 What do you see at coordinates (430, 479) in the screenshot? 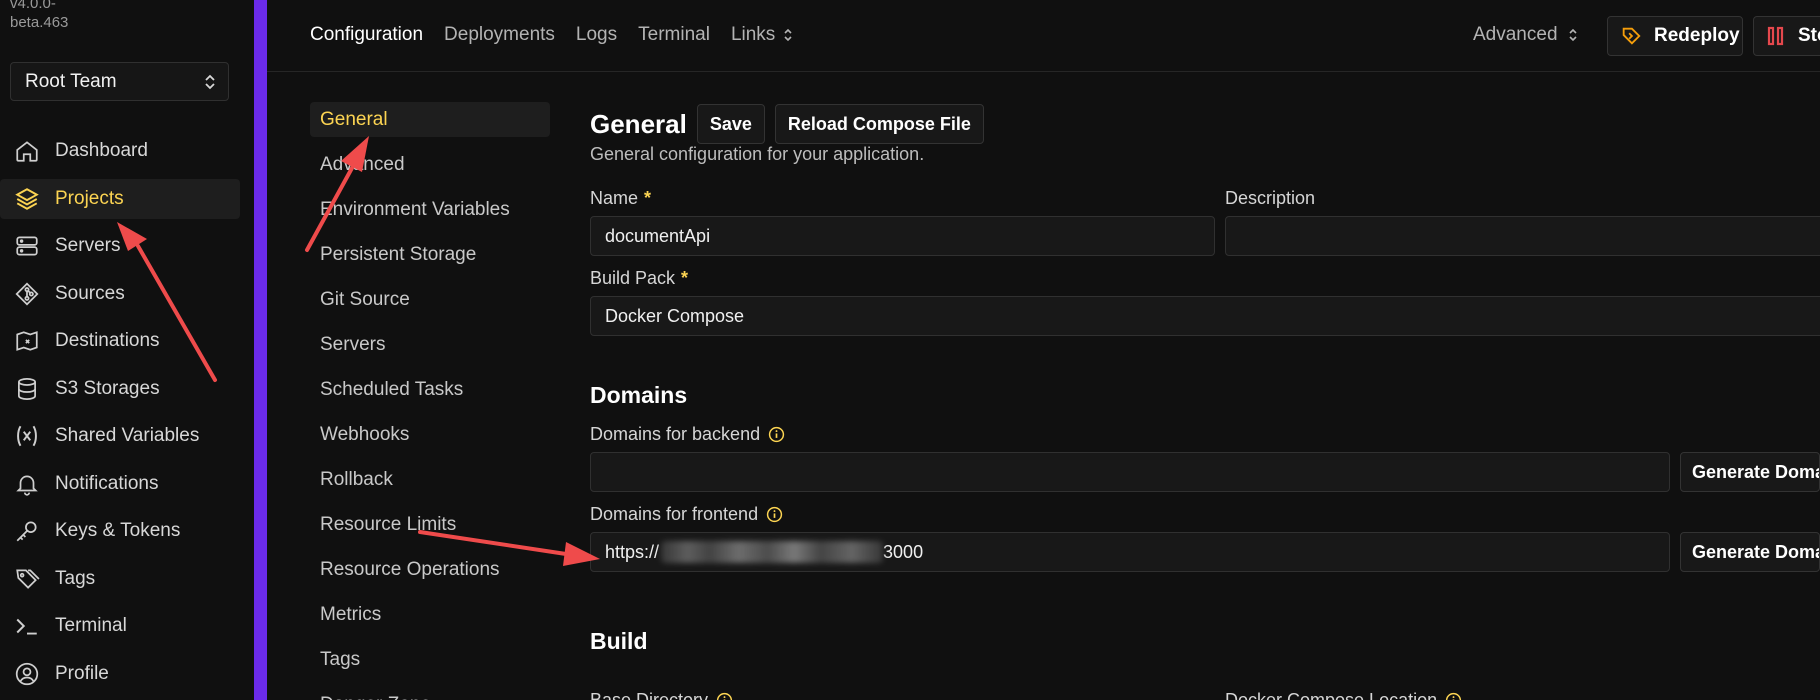
I see `subnav-rollback: Rollback` at bounding box center [430, 479].